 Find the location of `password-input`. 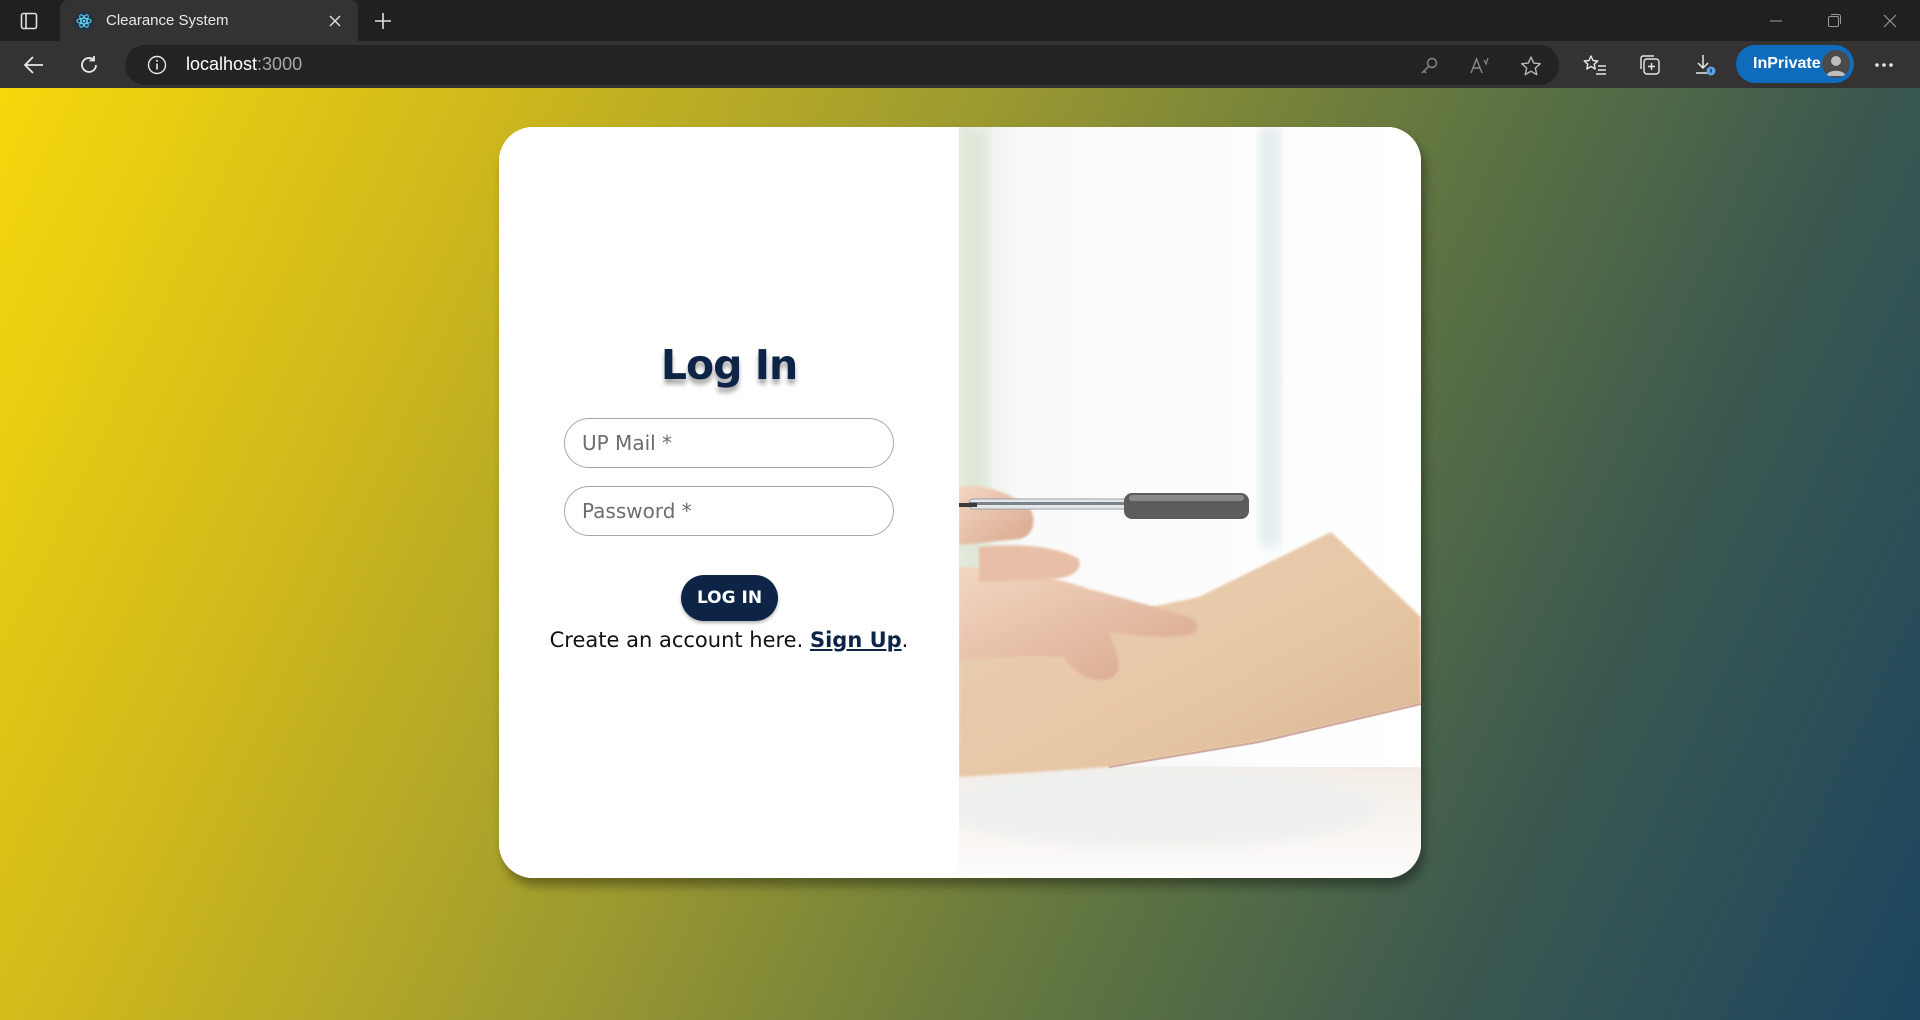

password-input is located at coordinates (729, 511).